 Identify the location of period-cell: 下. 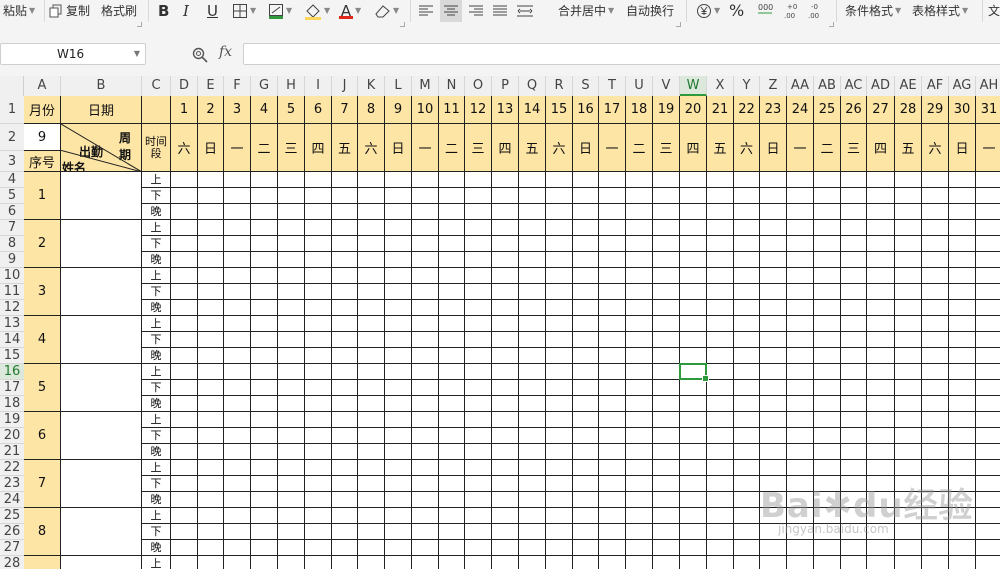
(156, 484).